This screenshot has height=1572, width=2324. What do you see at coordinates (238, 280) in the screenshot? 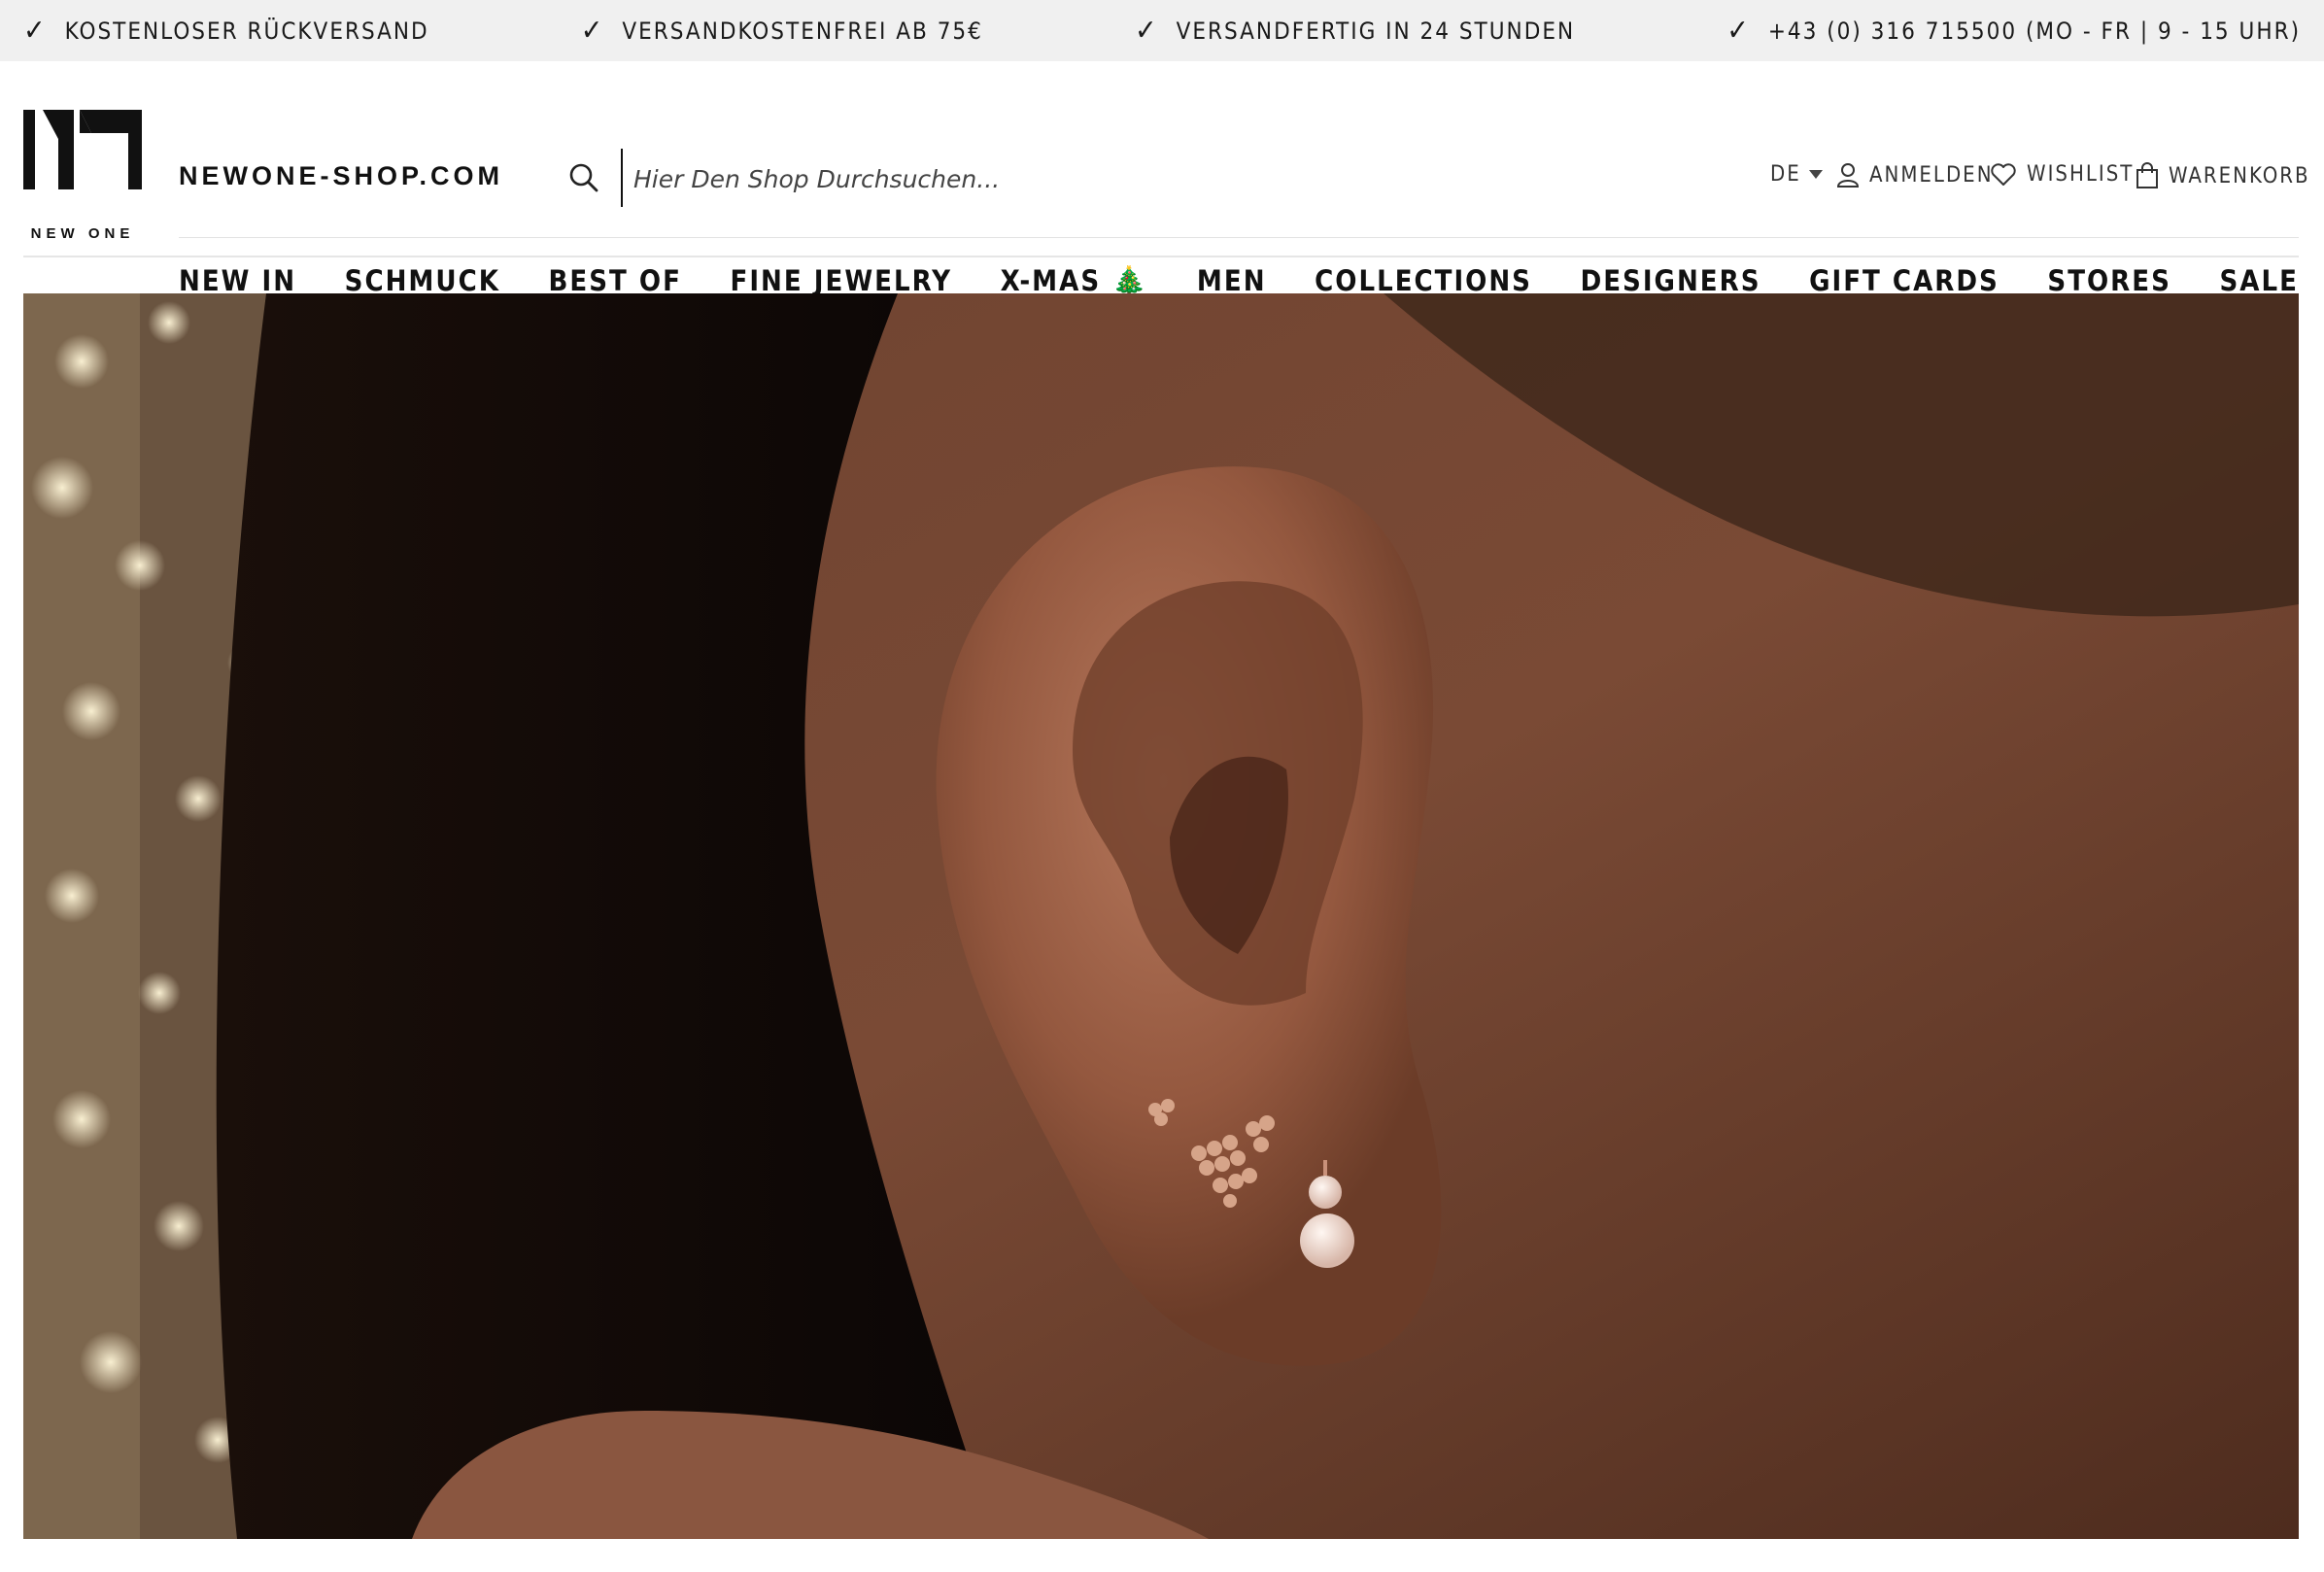
I see `nav-item-new-in: NEW IN` at bounding box center [238, 280].